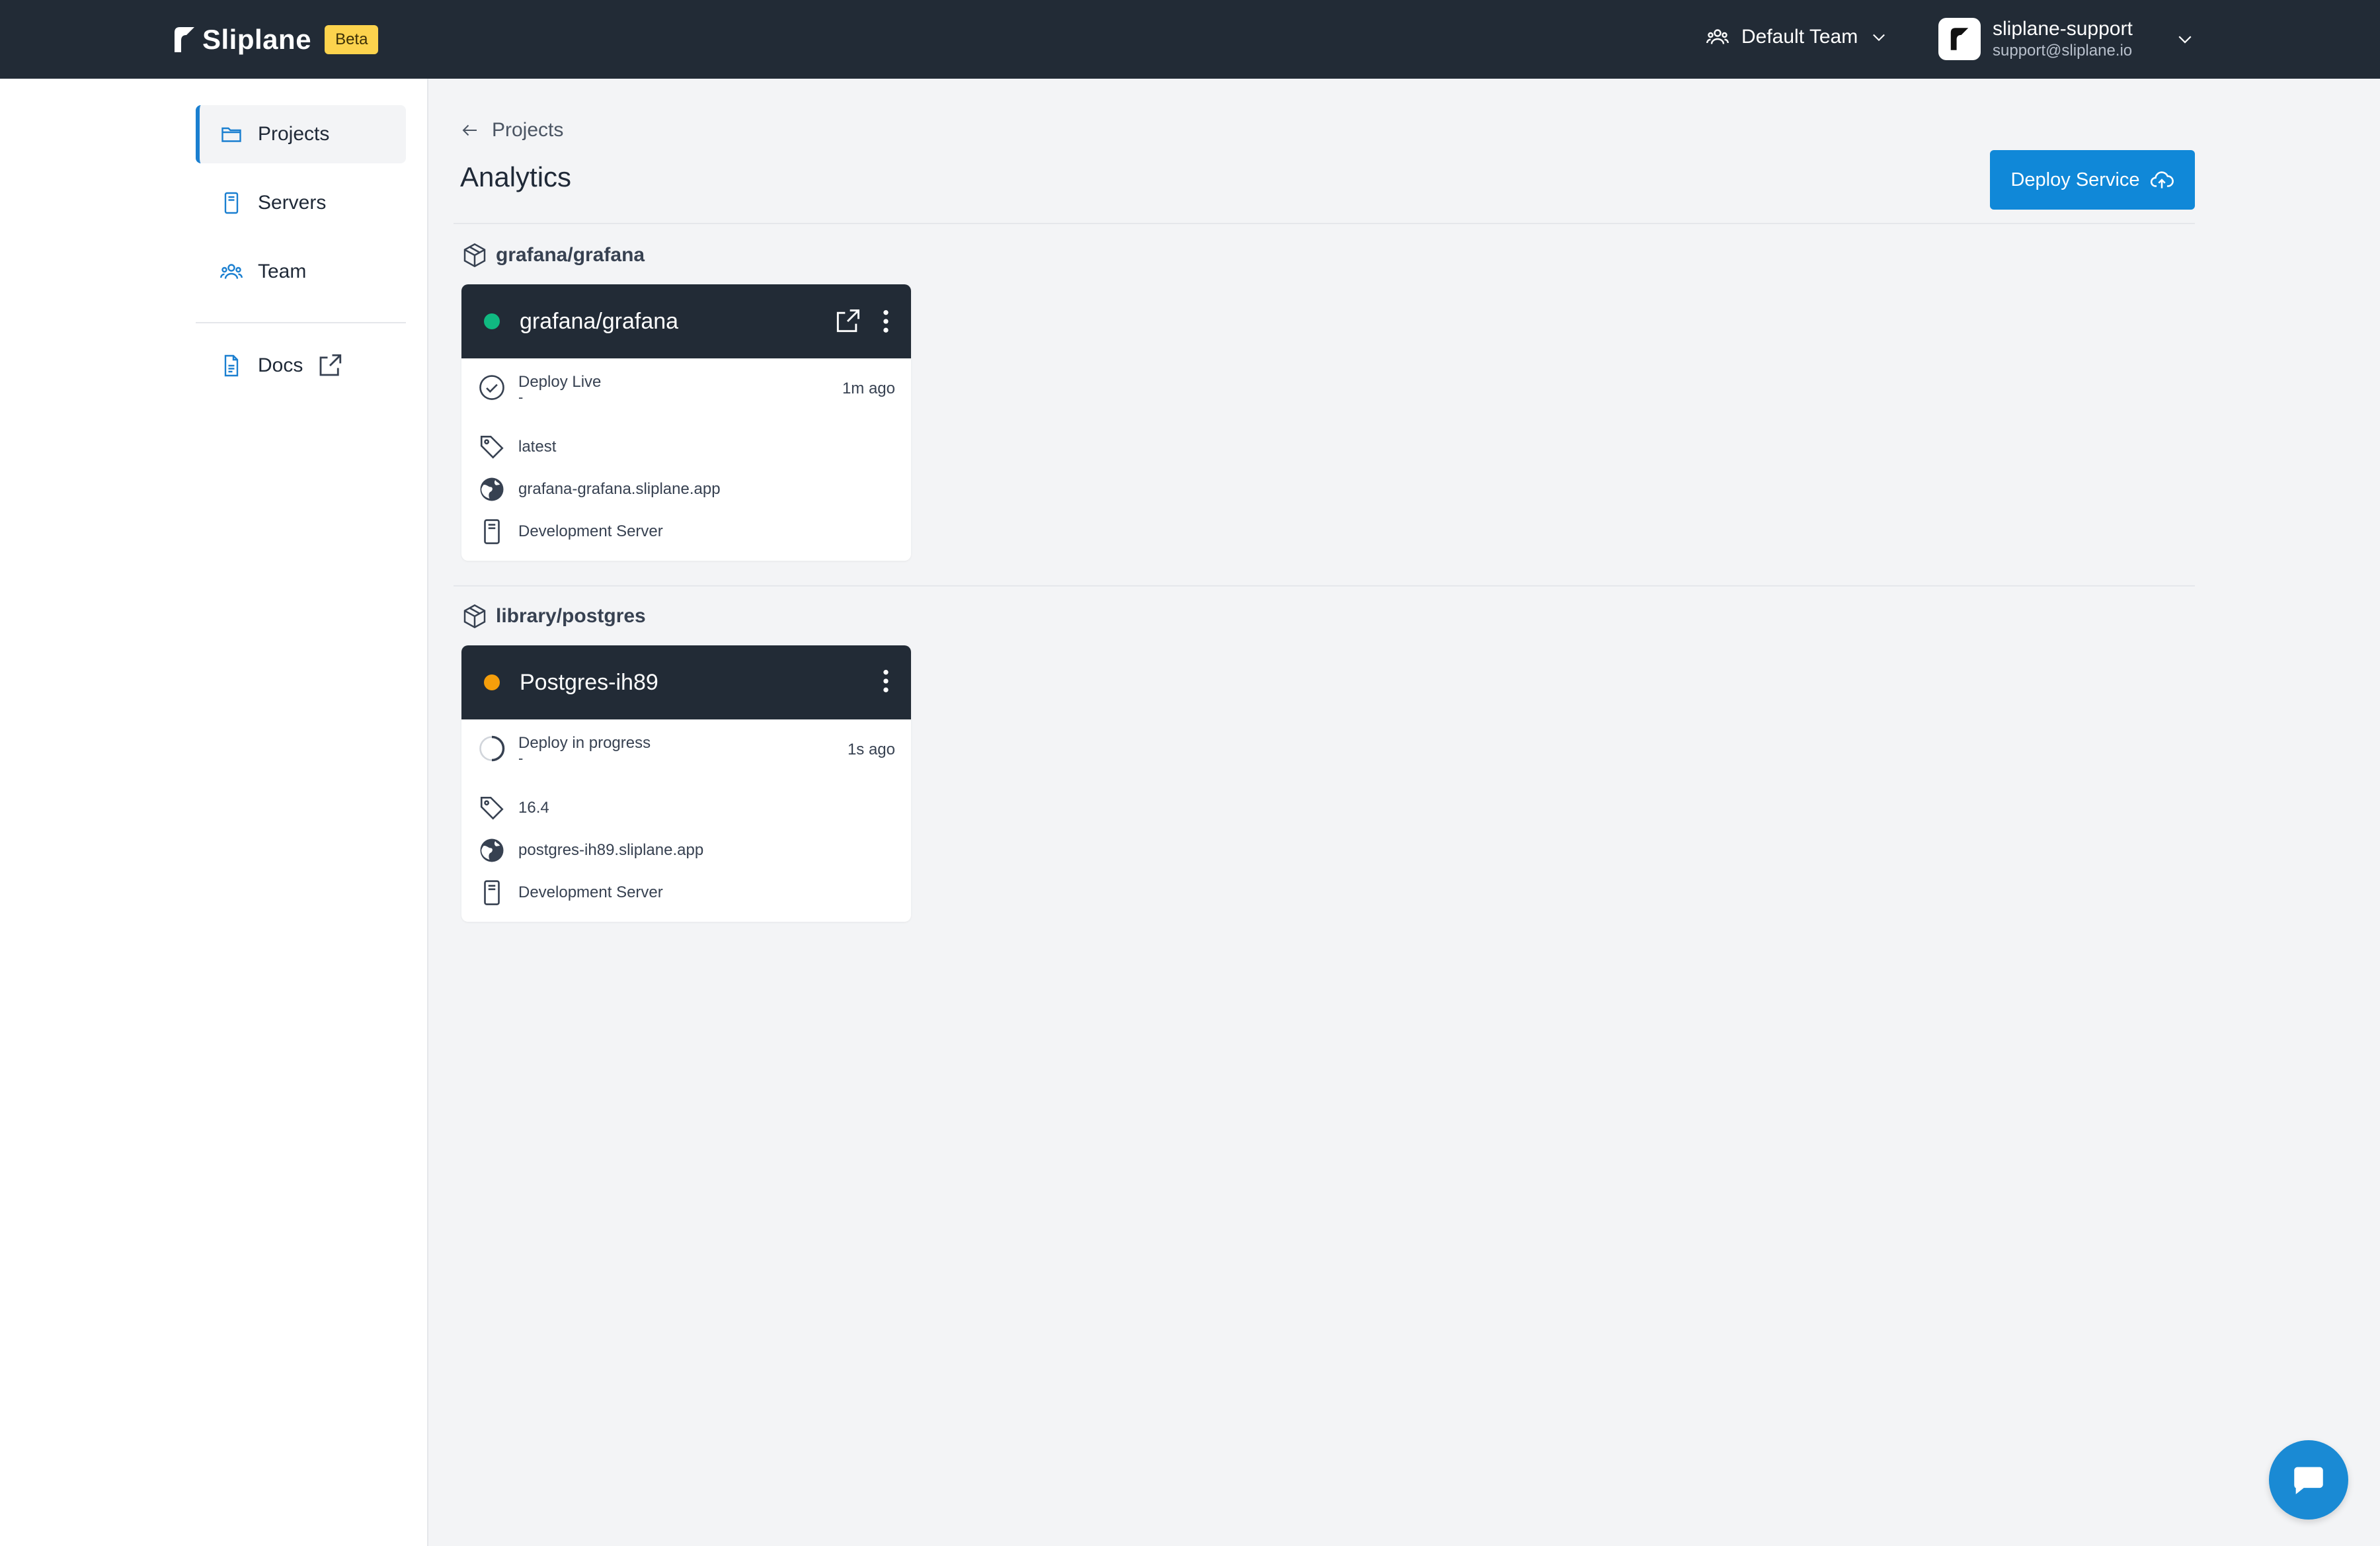  Describe the element at coordinates (571, 616) in the screenshot. I see `group-name: library/postgres` at that location.